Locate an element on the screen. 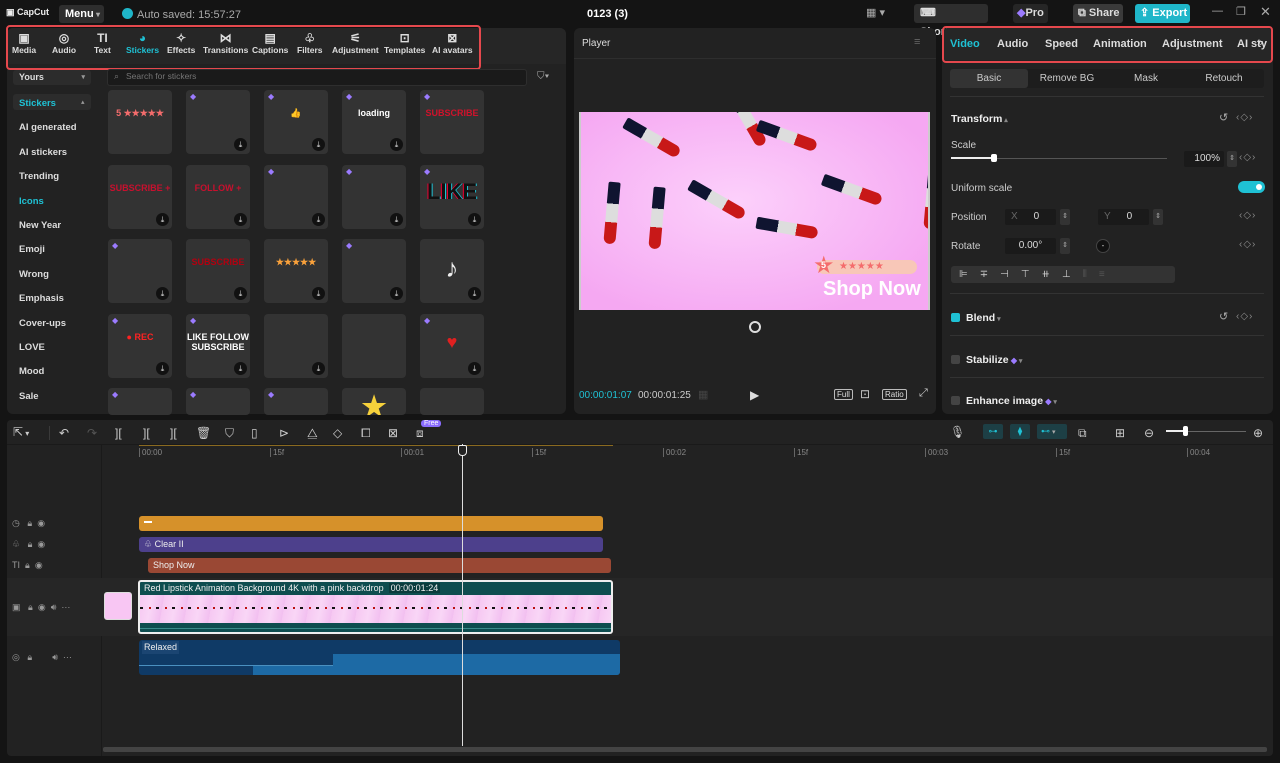 The height and width of the screenshot is (763, 1280). subtab-basic: Basic is located at coordinates (989, 78).